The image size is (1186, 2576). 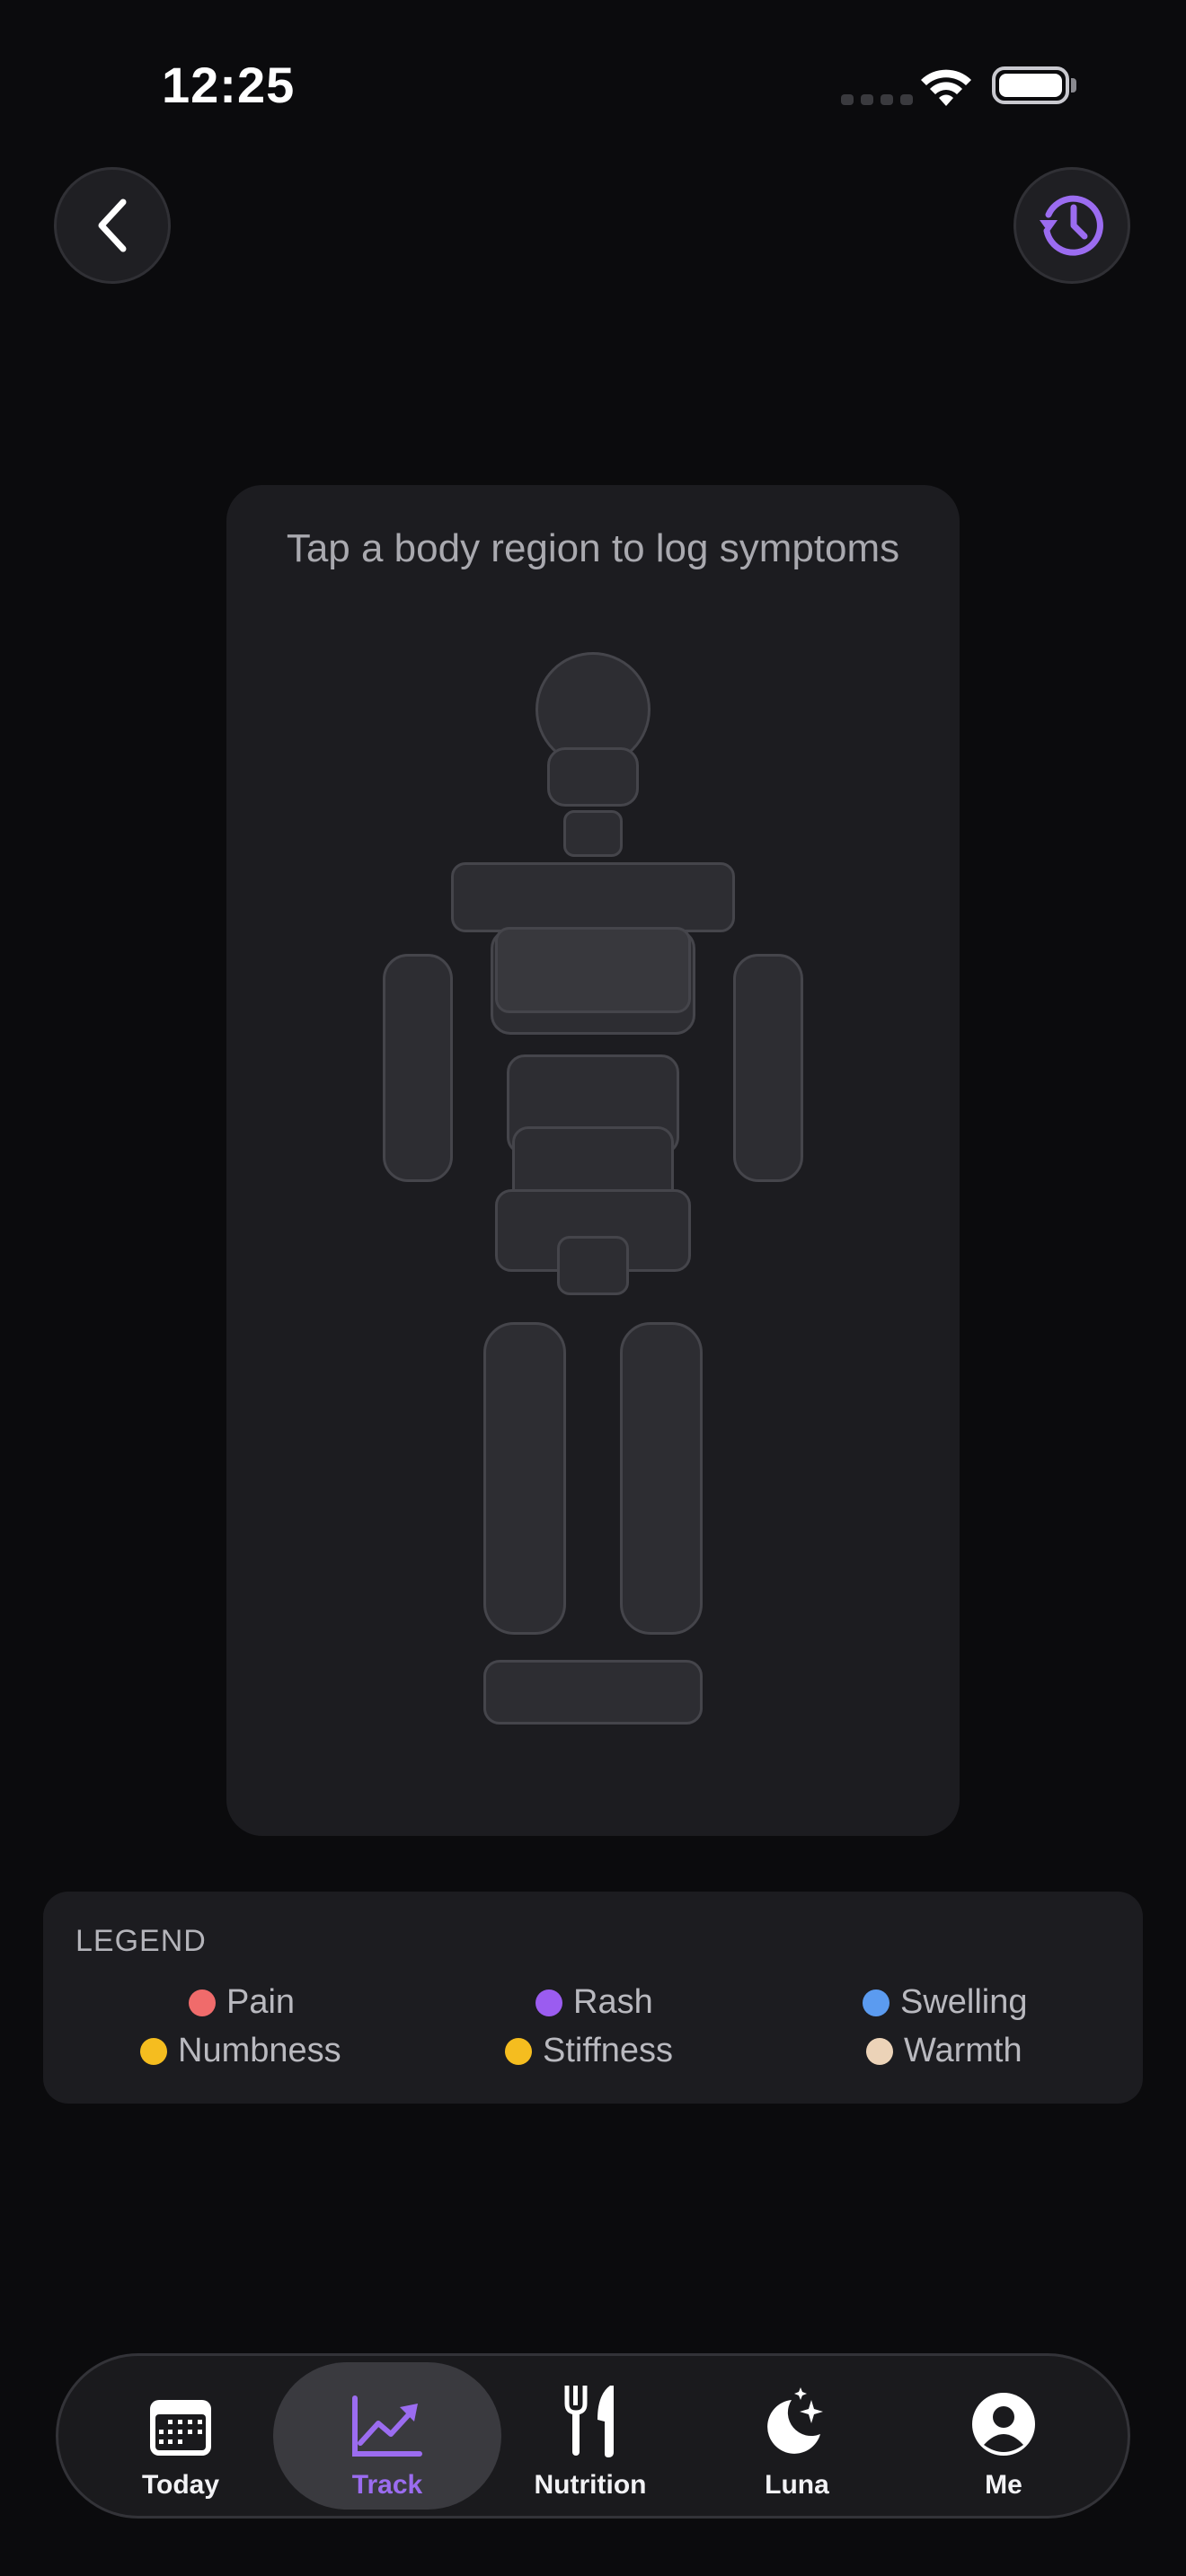 I want to click on chevron-left-icon, so click(x=112, y=225).